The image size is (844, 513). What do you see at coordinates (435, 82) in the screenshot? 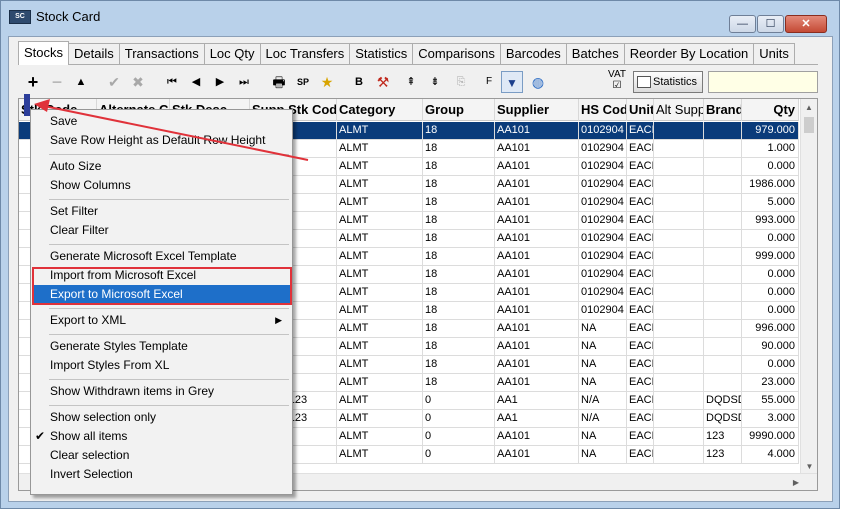
I see `sort-descending-icon: ⇟` at bounding box center [435, 82].